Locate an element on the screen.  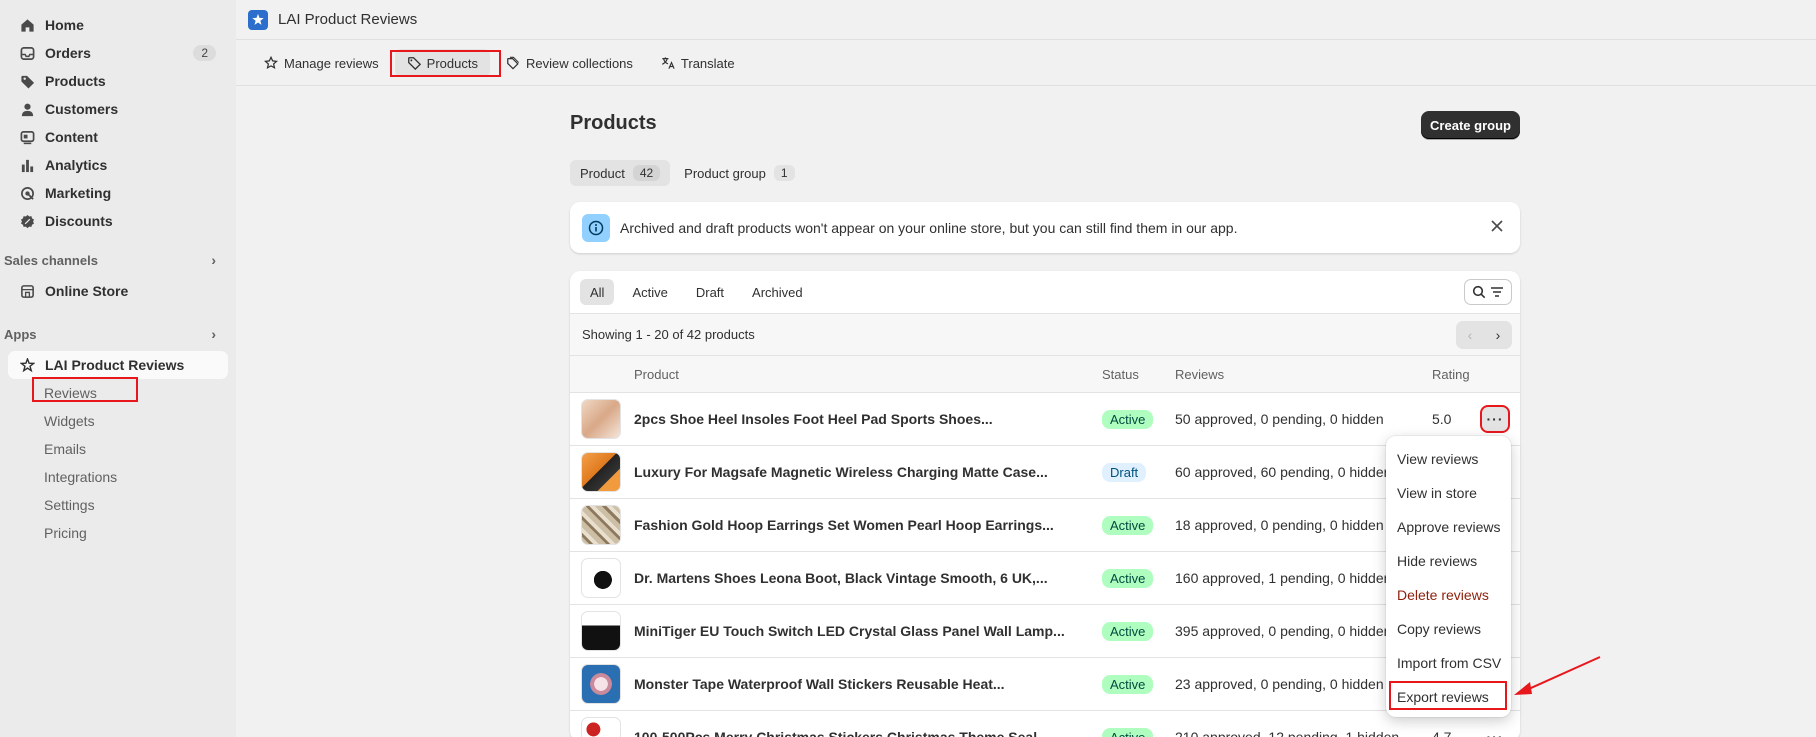
tab-product-label: Product is located at coordinates (602, 173).